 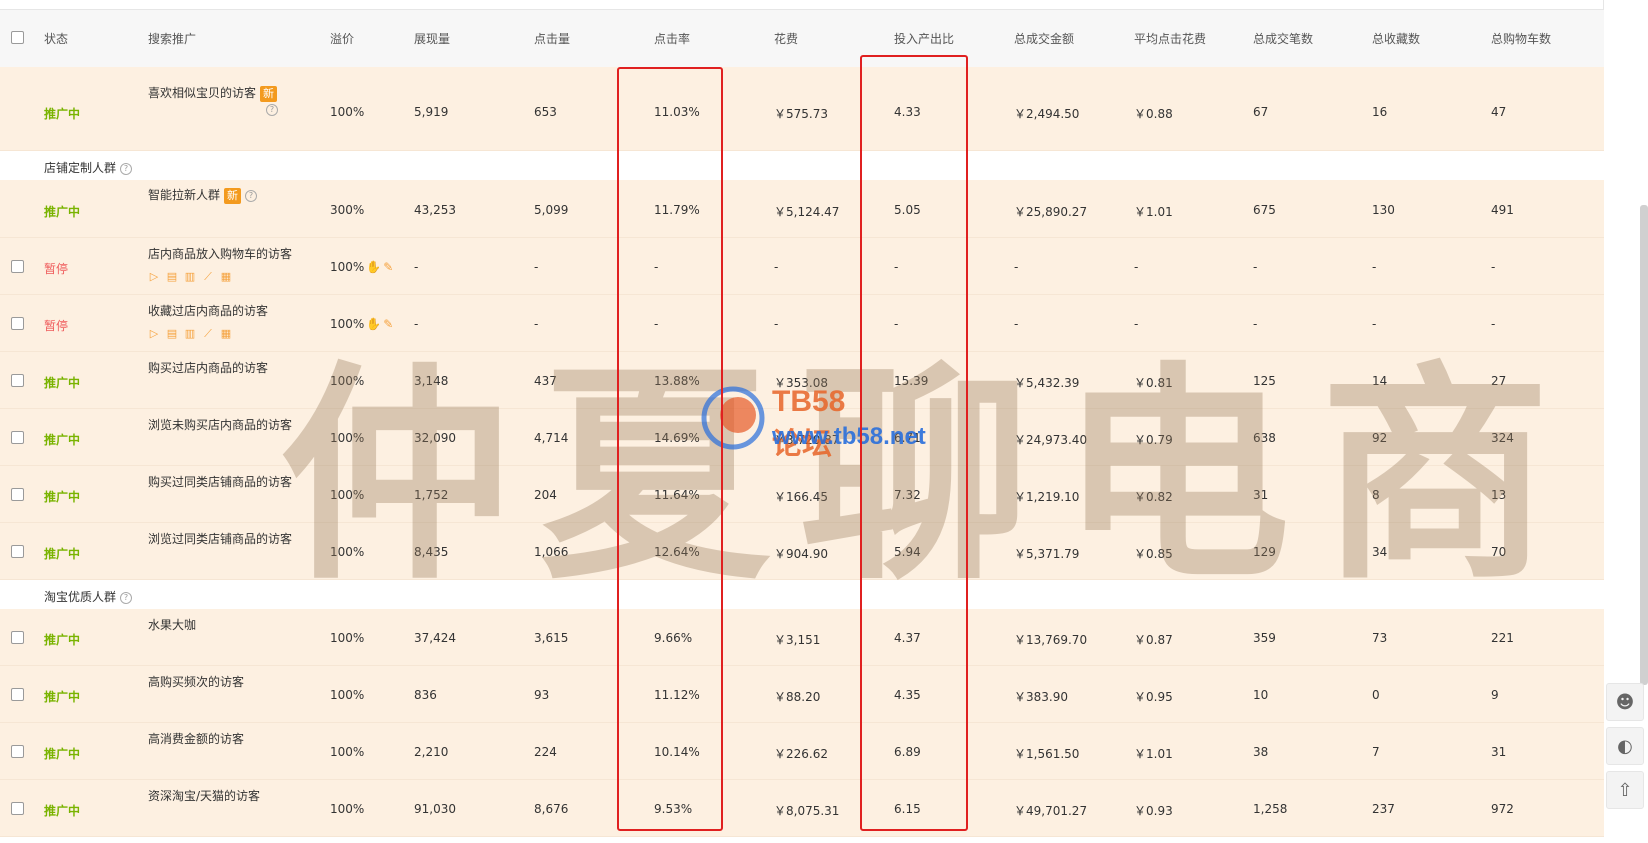 I want to click on favorites-value: 130, so click(x=1383, y=210).